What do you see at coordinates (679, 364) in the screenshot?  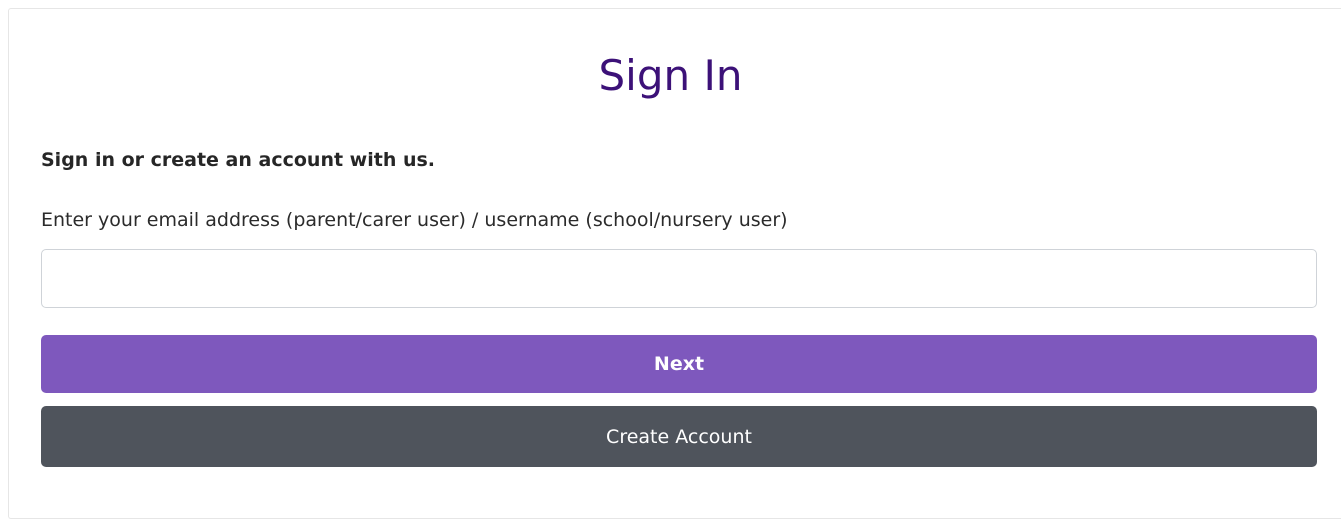 I see `next-button: Next` at bounding box center [679, 364].